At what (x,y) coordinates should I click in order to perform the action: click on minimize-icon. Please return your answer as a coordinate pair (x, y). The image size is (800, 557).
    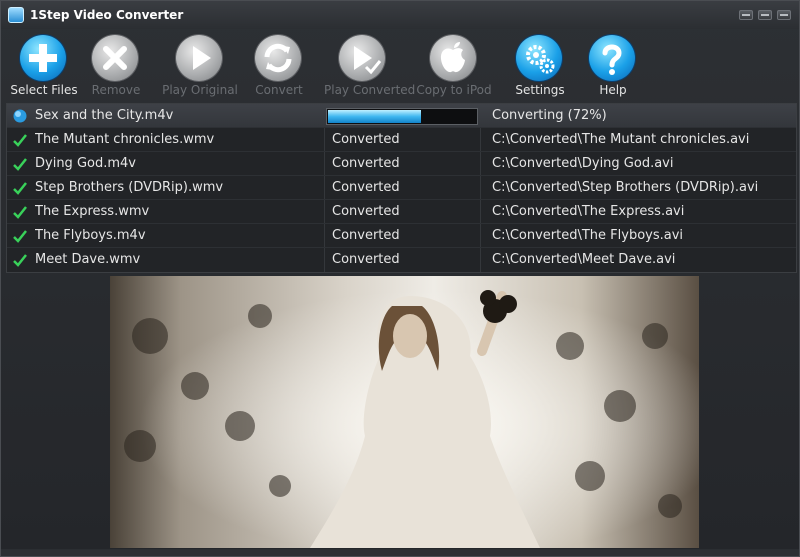
    Looking at the image, I should click on (746, 15).